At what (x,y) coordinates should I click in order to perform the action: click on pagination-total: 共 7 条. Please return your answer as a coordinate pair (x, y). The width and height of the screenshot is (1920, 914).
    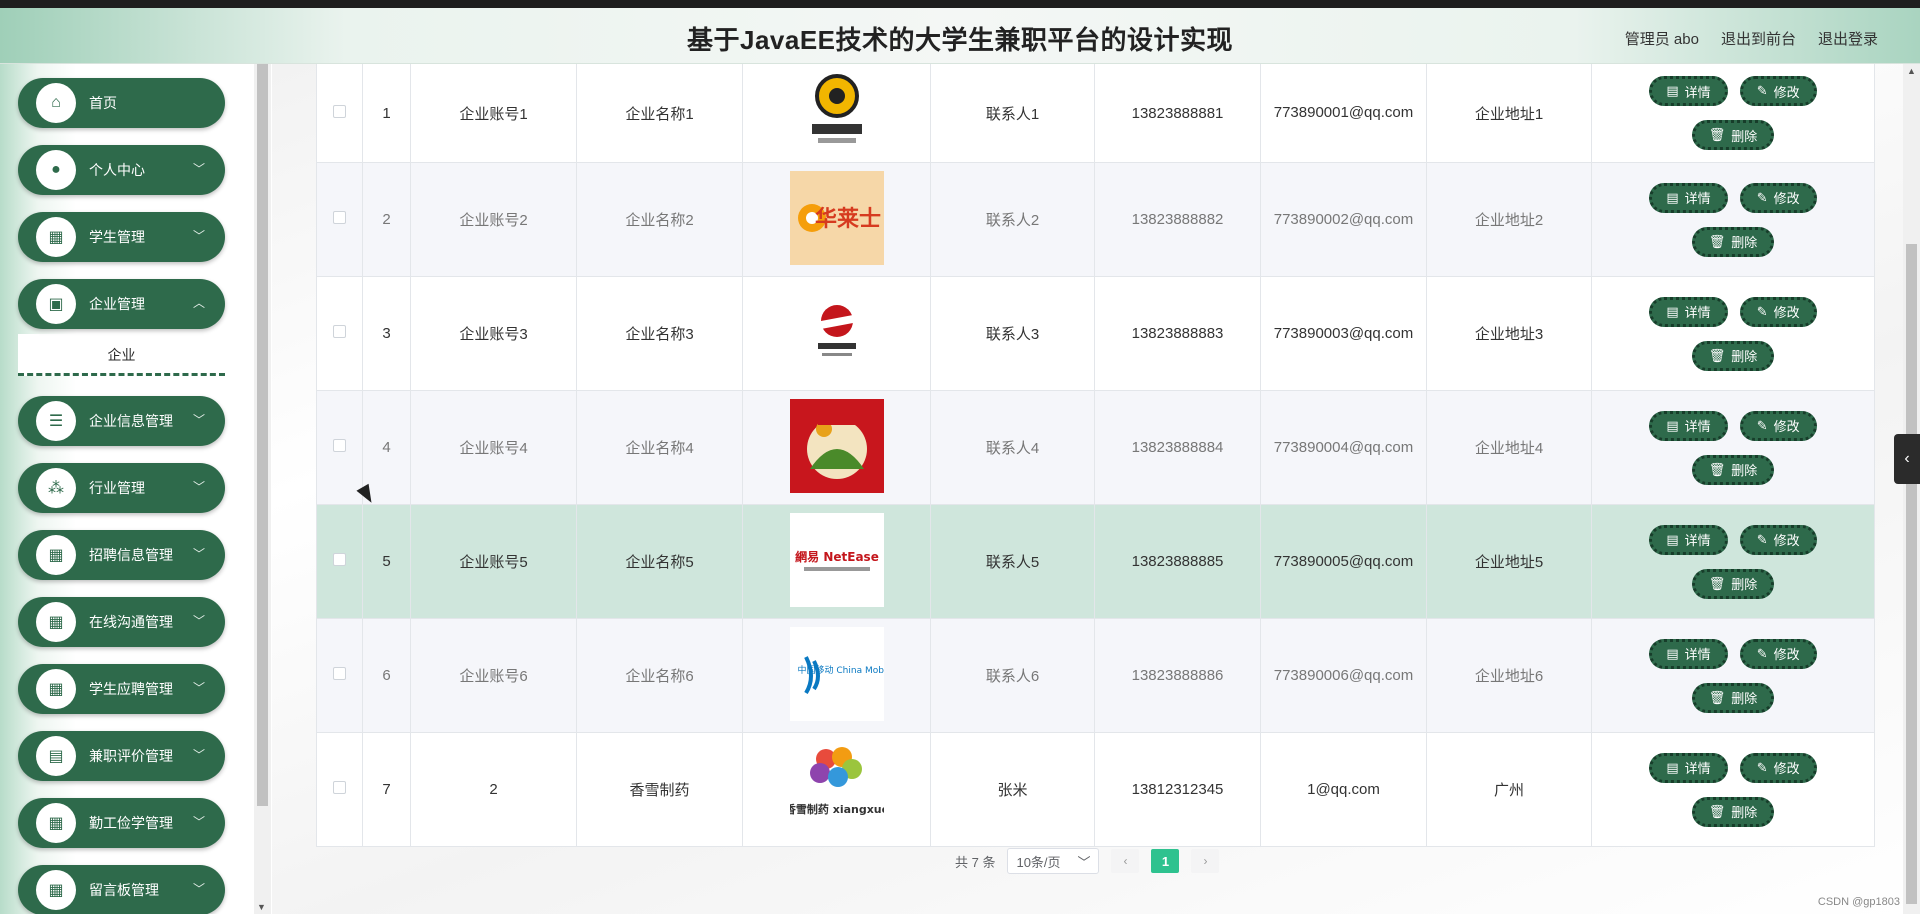
    Looking at the image, I should click on (975, 862).